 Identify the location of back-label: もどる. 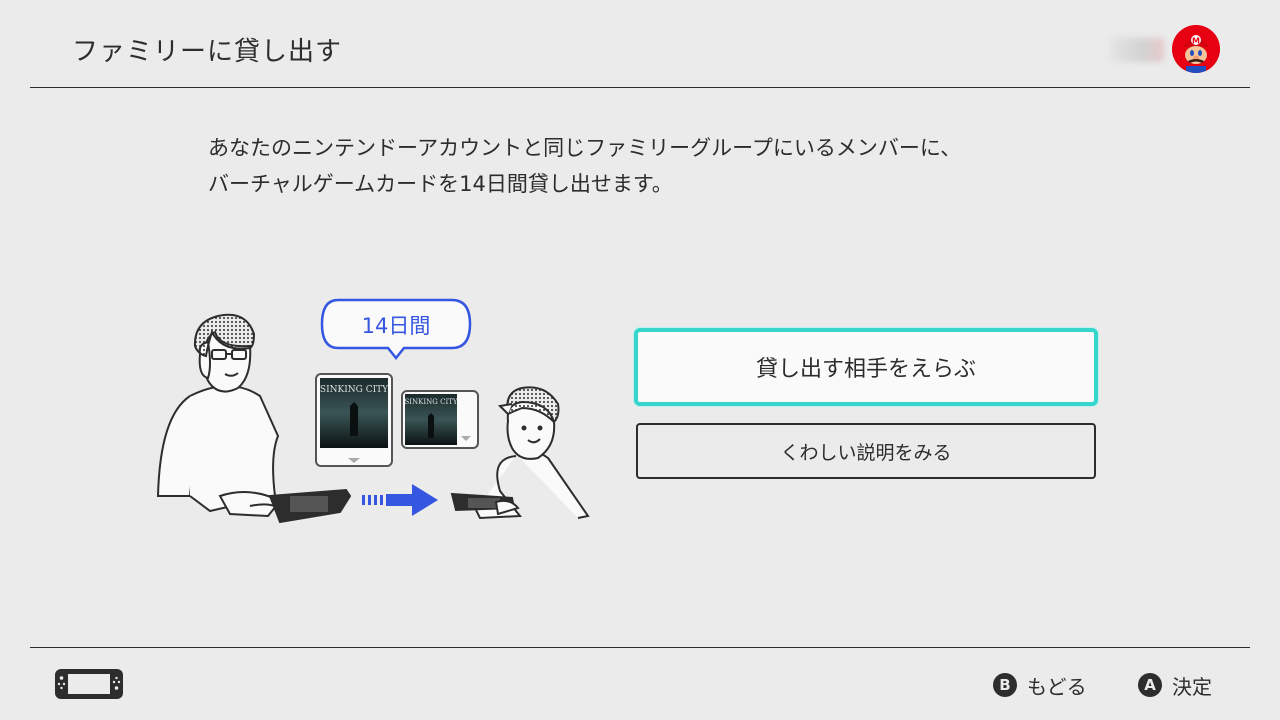
(1057, 686).